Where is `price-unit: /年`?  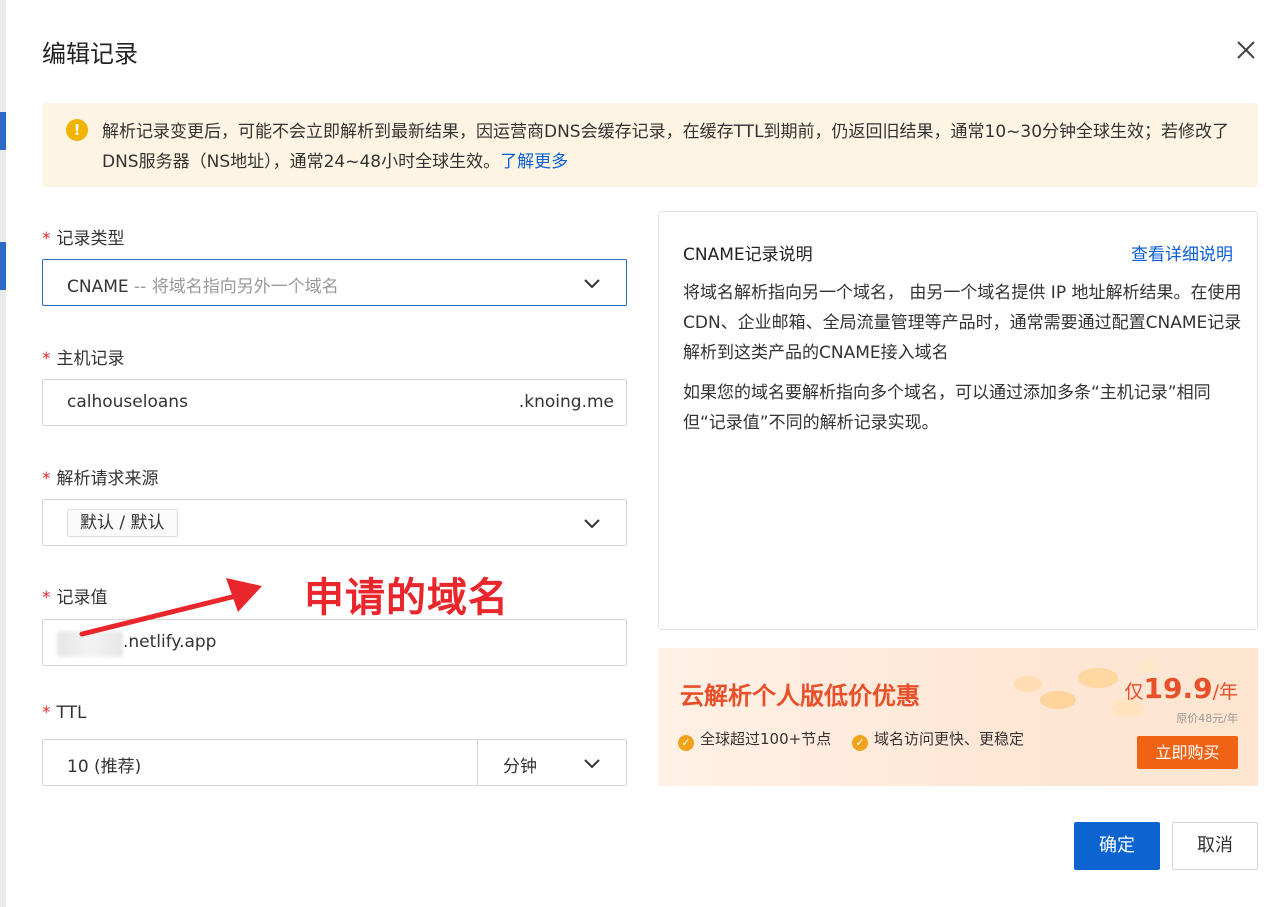 price-unit: /年 is located at coordinates (1225, 692).